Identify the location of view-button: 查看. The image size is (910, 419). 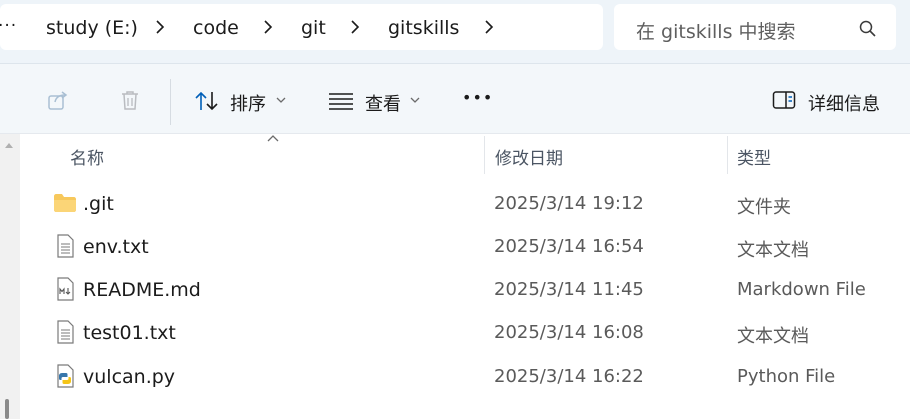
(383, 103).